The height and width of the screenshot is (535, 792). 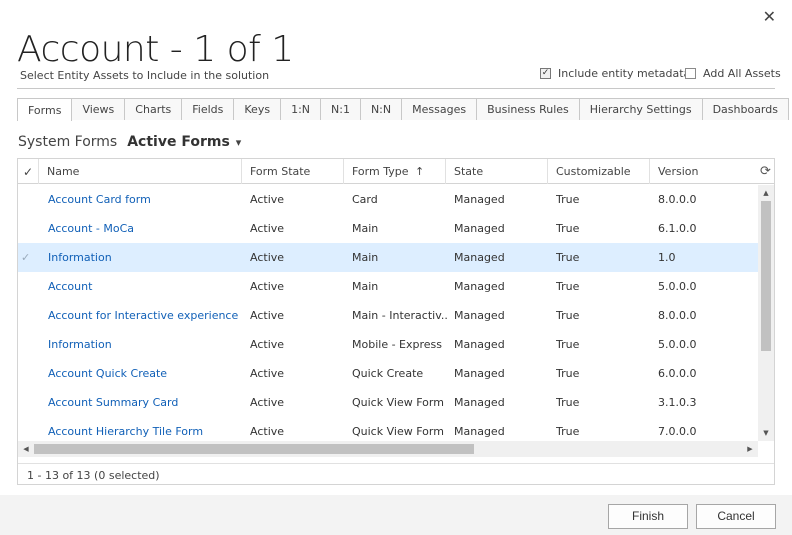 I want to click on cell-name: Account Summary Card, so click(x=143, y=402).